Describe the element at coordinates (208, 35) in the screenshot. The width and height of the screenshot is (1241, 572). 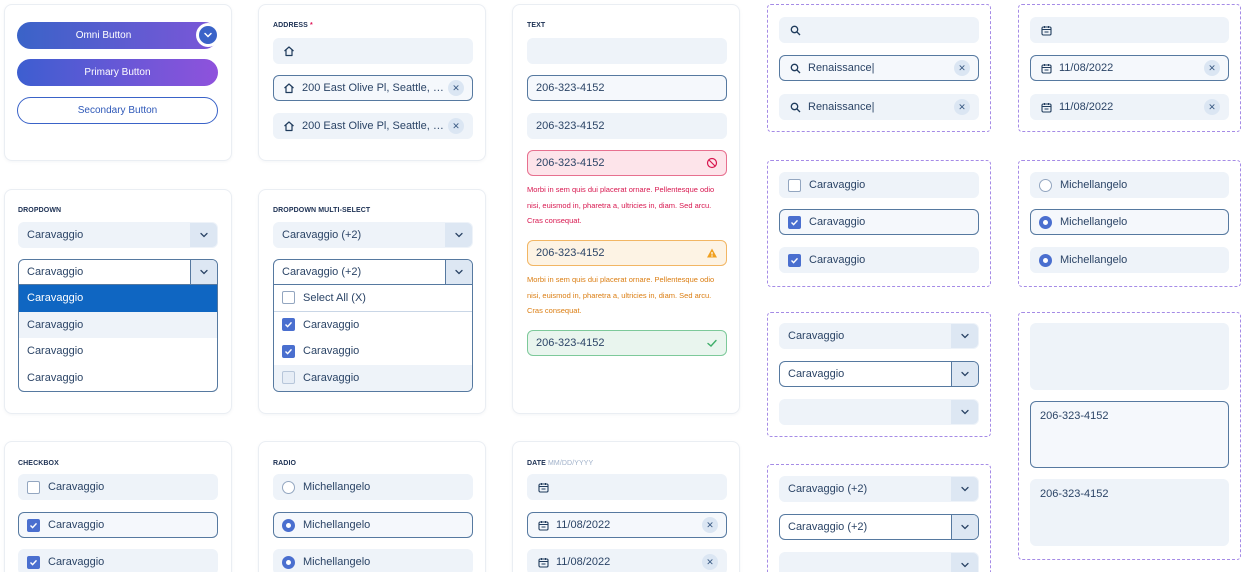
I see `omni-button-toggle` at that location.